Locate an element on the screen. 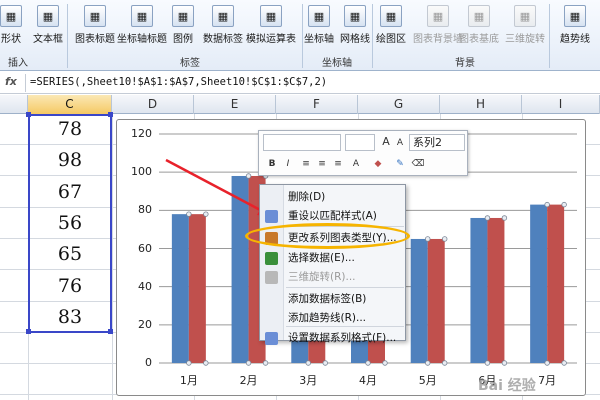 Image resolution: width=600 pixels, height=400 pixels. line-color-icon: ✎ is located at coordinates (400, 164).